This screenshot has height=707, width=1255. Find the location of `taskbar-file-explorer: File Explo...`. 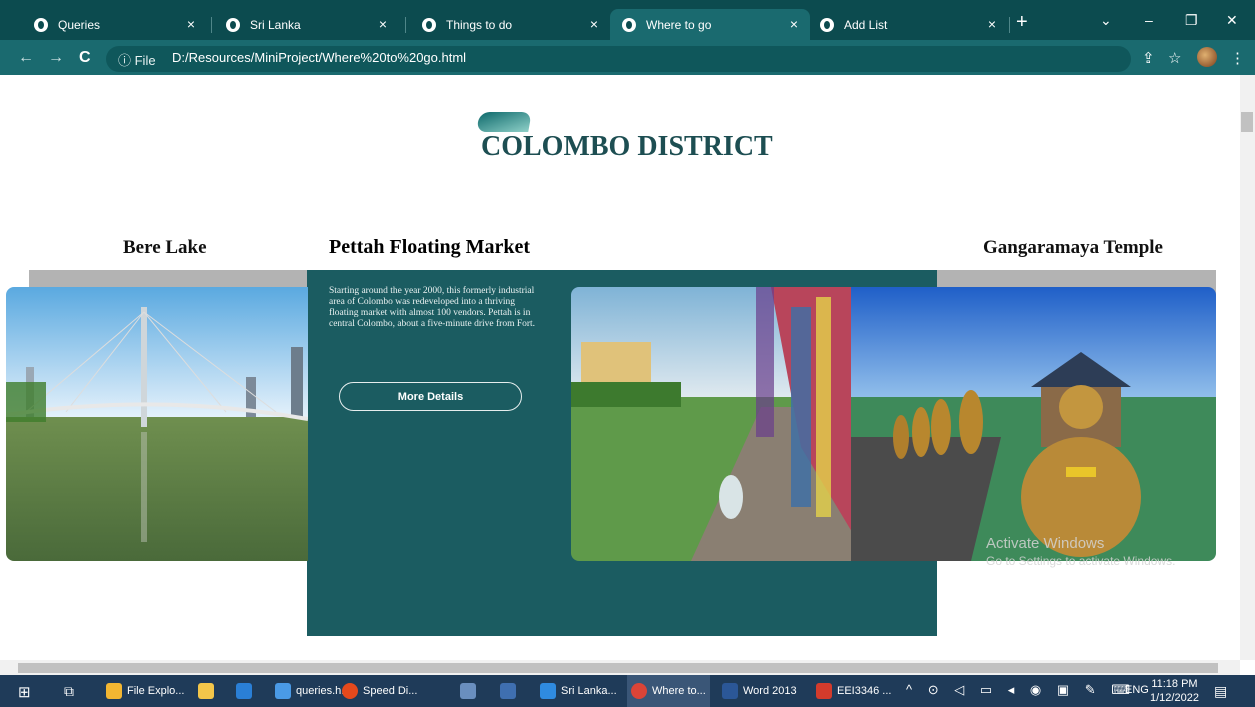

taskbar-file-explorer: File Explo... is located at coordinates (145, 691).